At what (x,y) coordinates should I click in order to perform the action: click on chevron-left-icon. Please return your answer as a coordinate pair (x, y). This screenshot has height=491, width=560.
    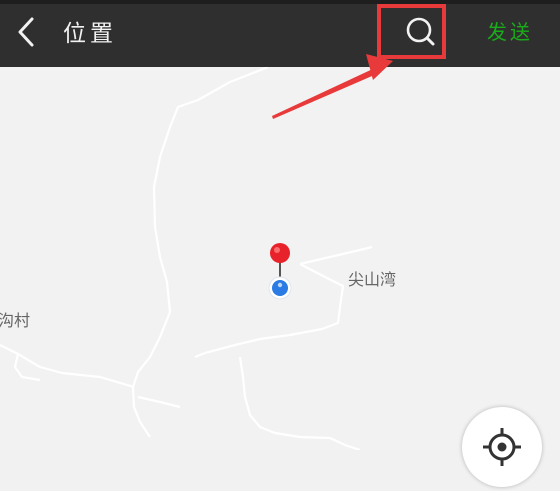
    Looking at the image, I should click on (26, 32).